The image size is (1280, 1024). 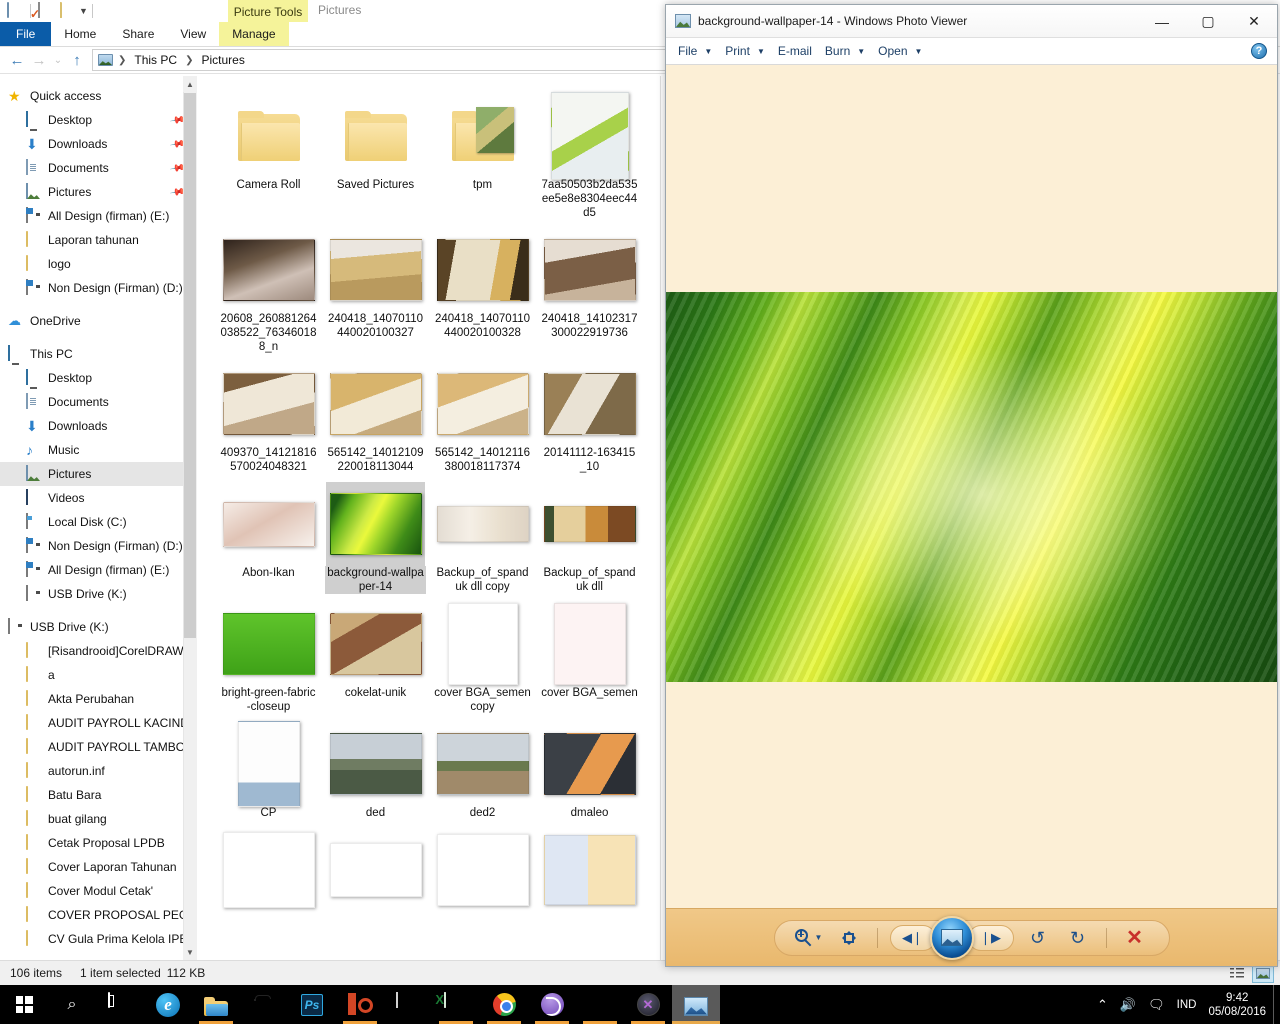 What do you see at coordinates (312, 1004) in the screenshot?
I see `taskbar-photoshop: Ps` at bounding box center [312, 1004].